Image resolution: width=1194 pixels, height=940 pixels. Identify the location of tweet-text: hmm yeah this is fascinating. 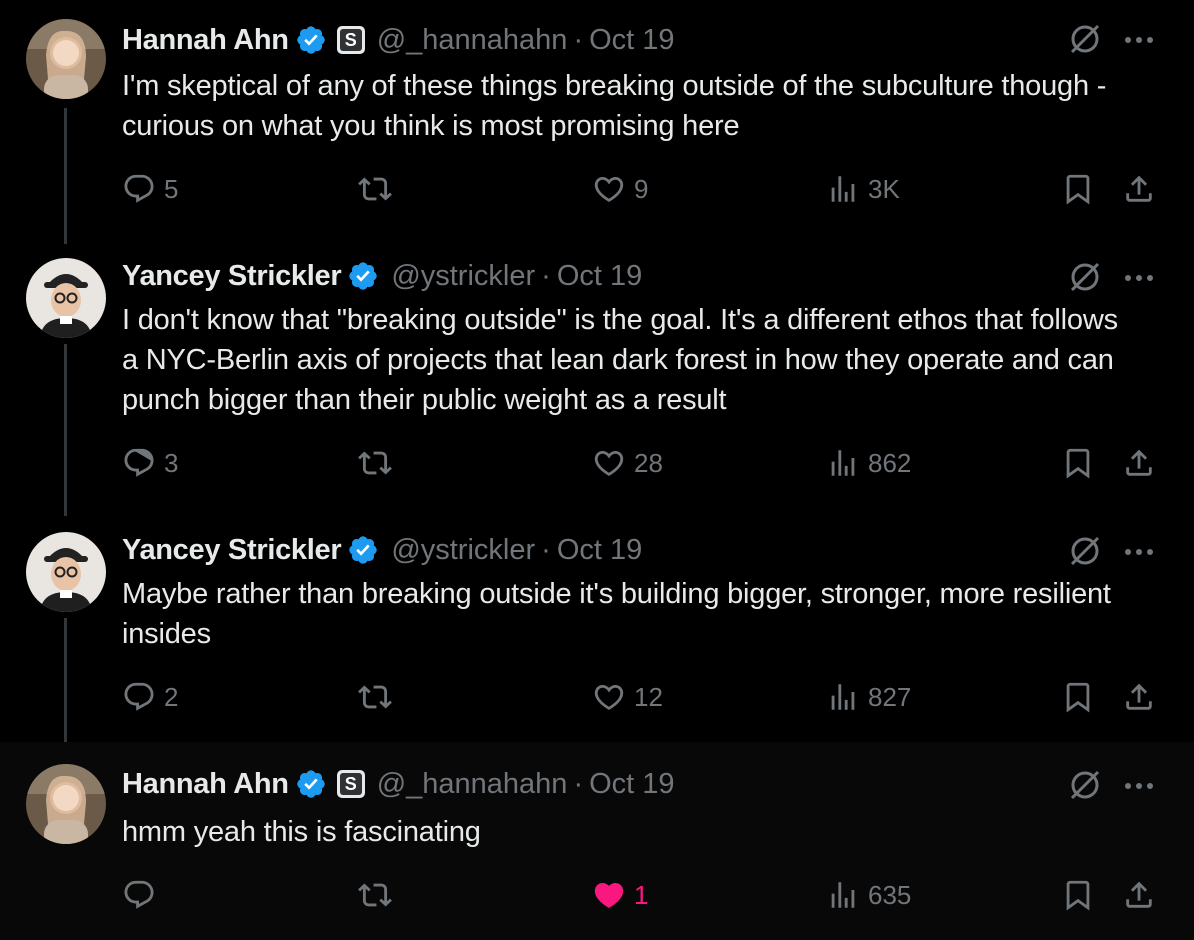
(301, 832).